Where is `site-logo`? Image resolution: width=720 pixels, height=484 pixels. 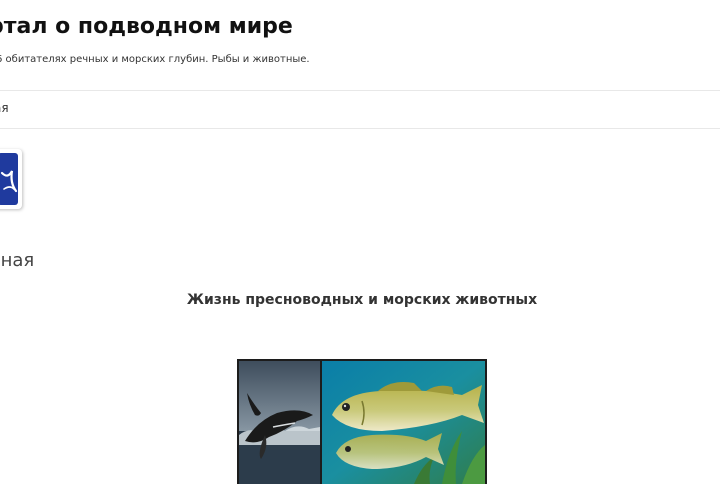 site-logo is located at coordinates (11, 179).